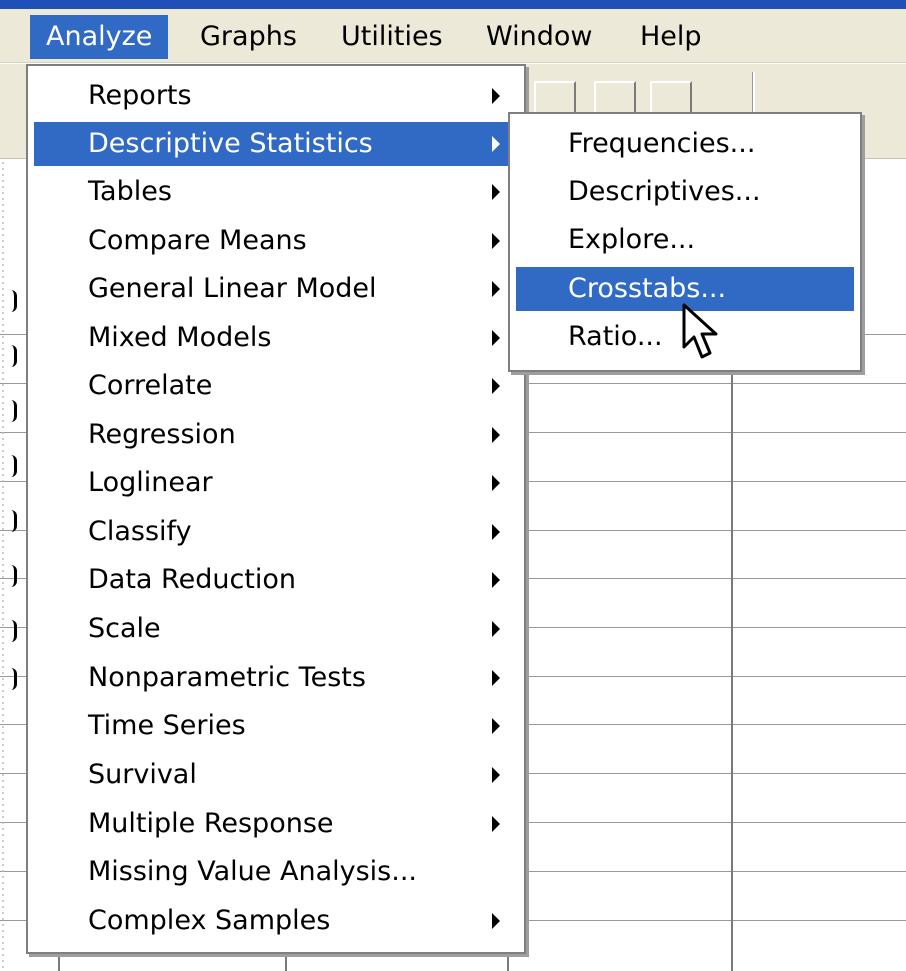 This screenshot has width=906, height=971. I want to click on menu-item-data-reduction: Data Reduction, so click(276, 580).